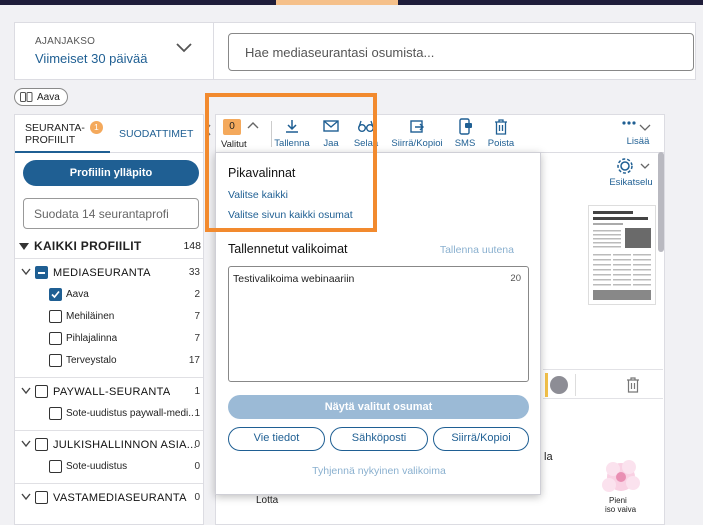 This screenshot has width=703, height=525. Describe the element at coordinates (661, 338) in the screenshot. I see `results-scrollbar` at that location.